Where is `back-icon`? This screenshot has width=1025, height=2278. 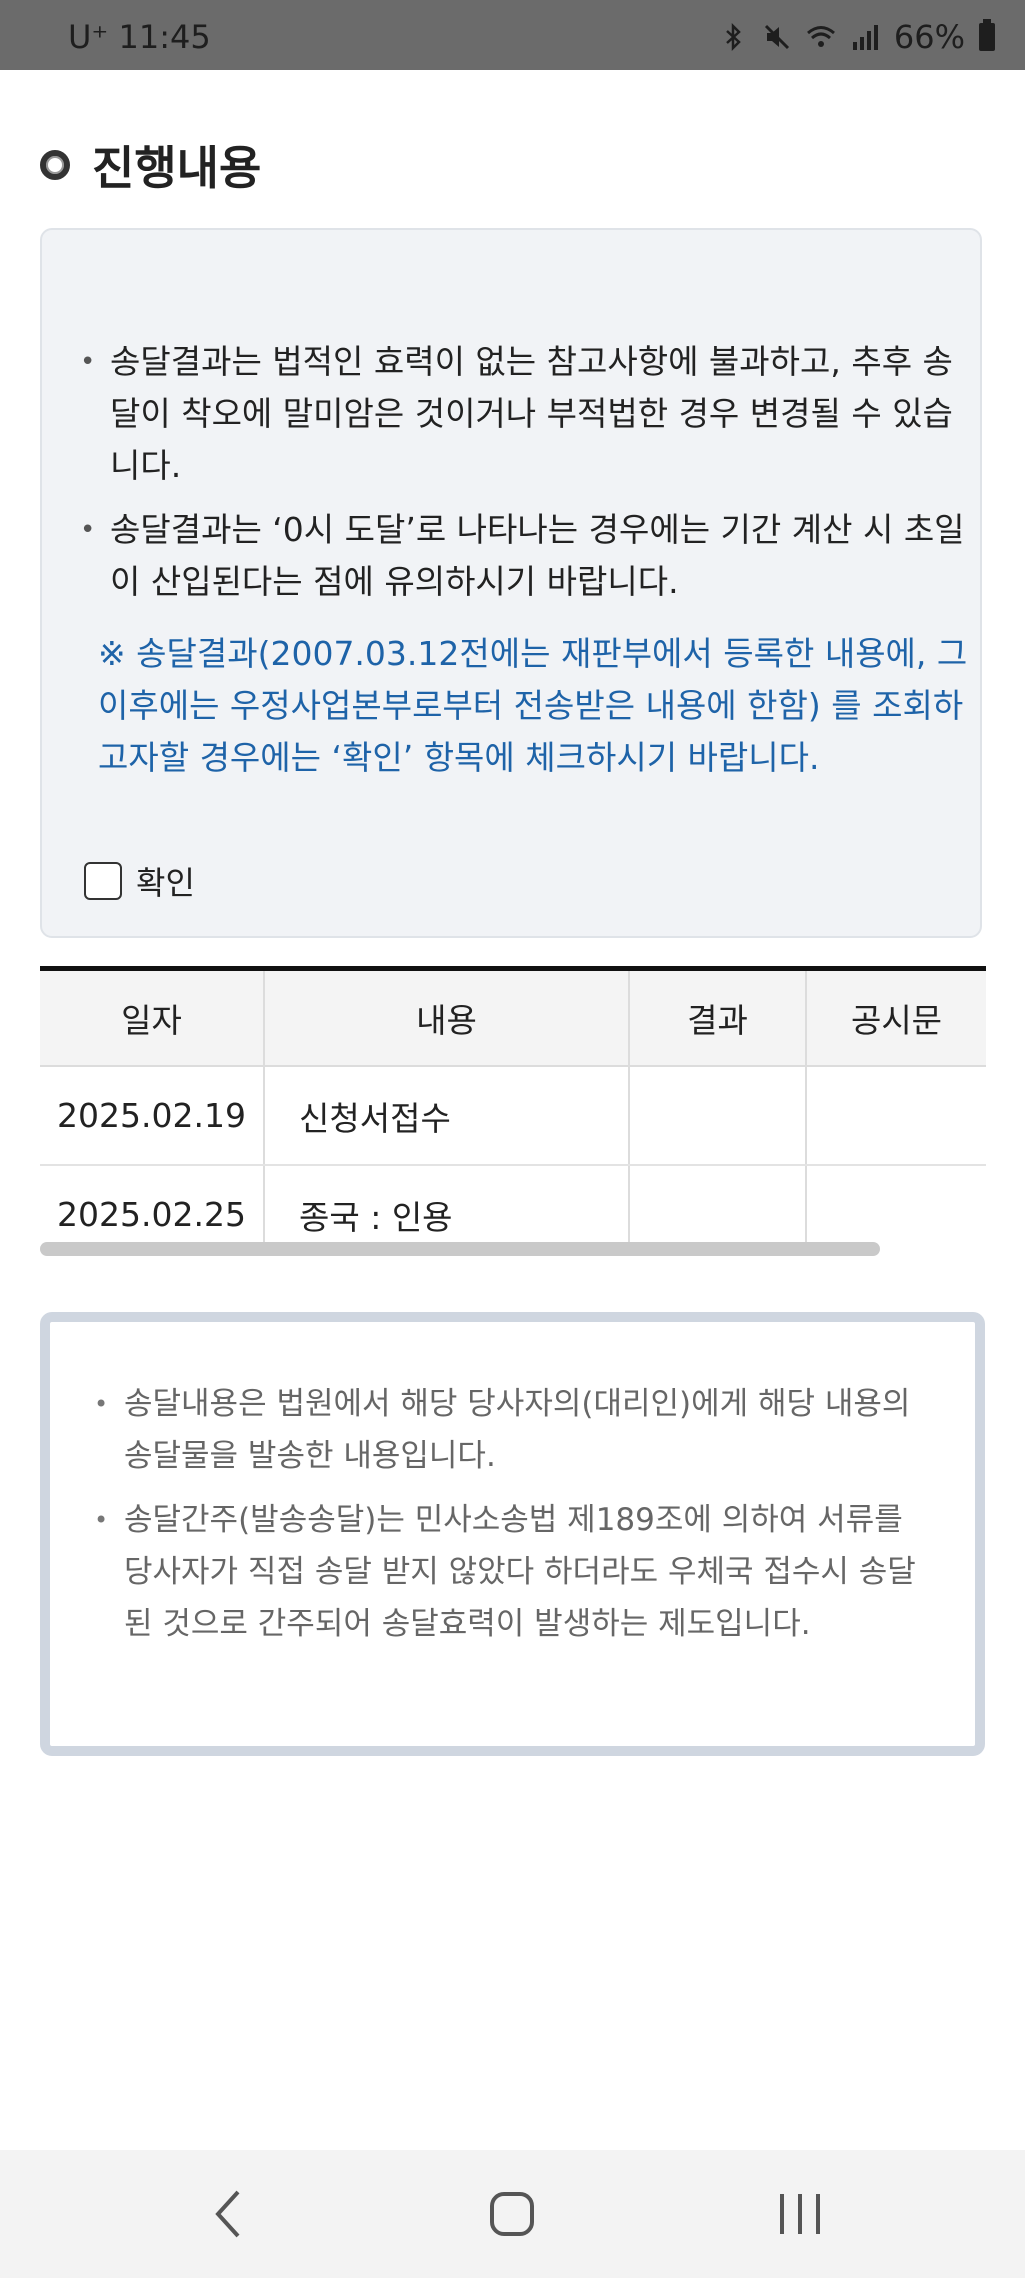
back-icon is located at coordinates (230, 2214).